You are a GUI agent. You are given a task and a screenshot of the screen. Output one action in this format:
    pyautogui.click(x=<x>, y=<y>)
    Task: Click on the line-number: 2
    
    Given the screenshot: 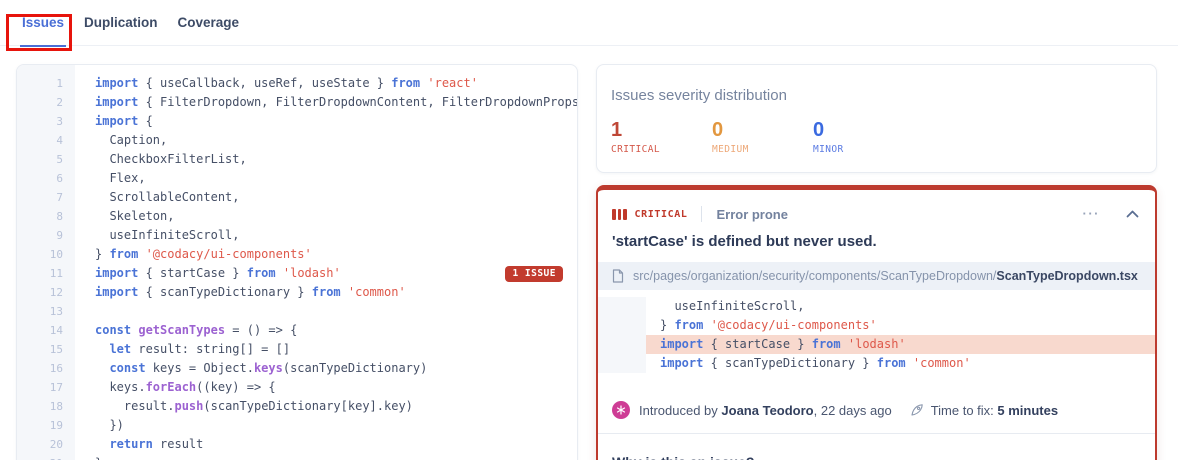 What is the action you would take?
    pyautogui.click(x=59, y=102)
    